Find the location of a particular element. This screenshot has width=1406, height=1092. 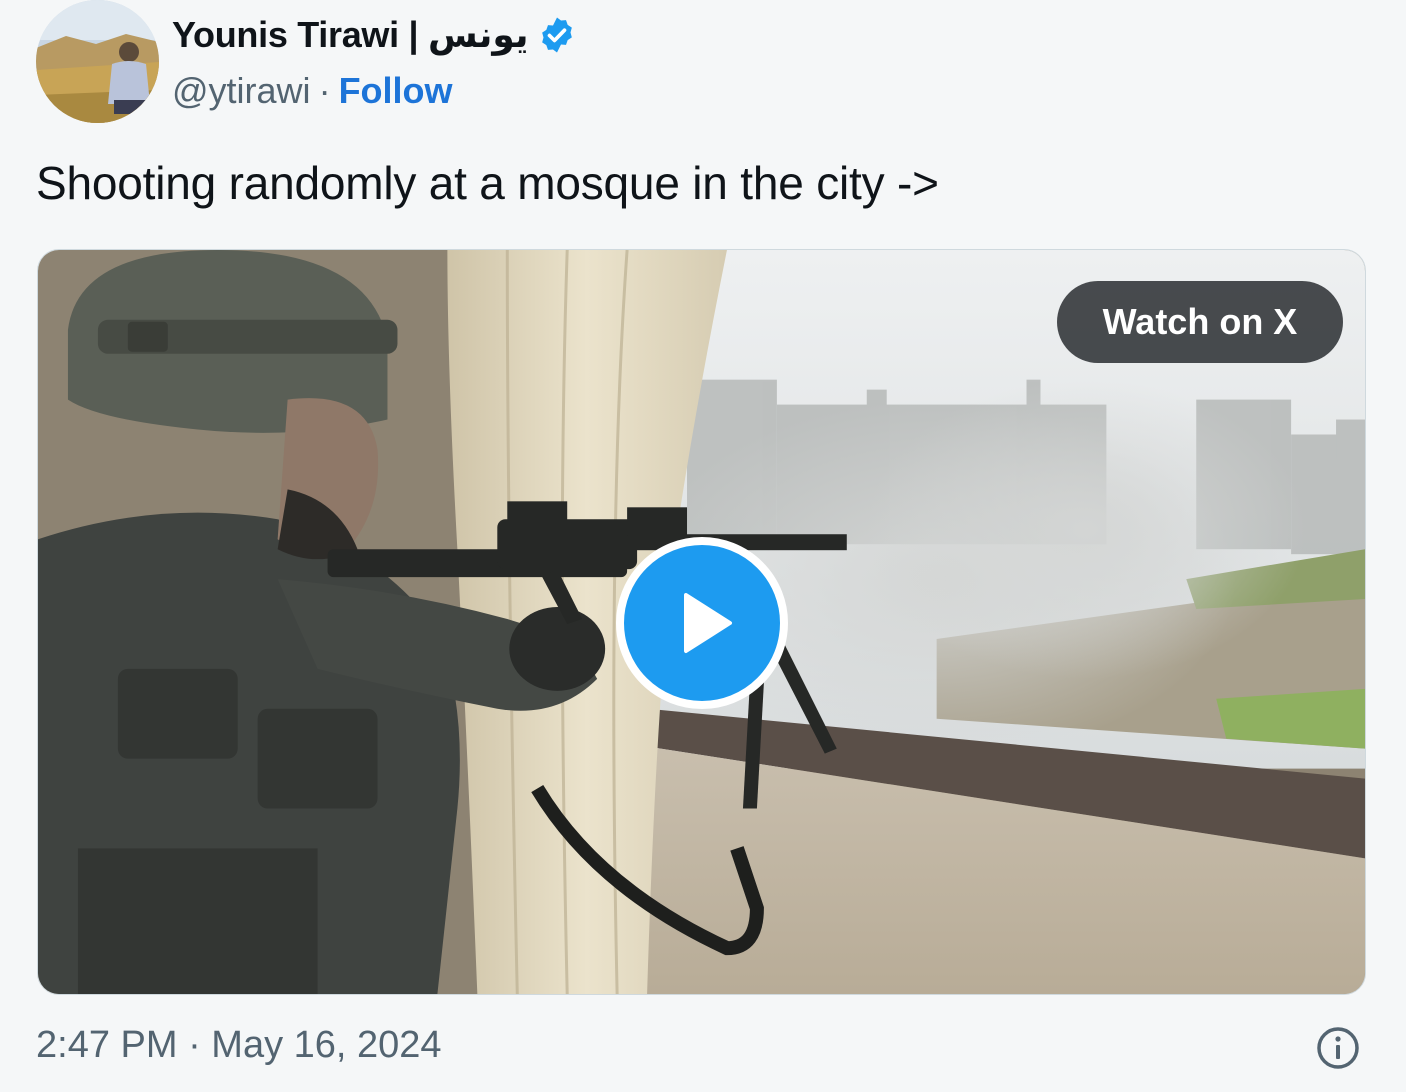

avatar-image is located at coordinates (97, 61).